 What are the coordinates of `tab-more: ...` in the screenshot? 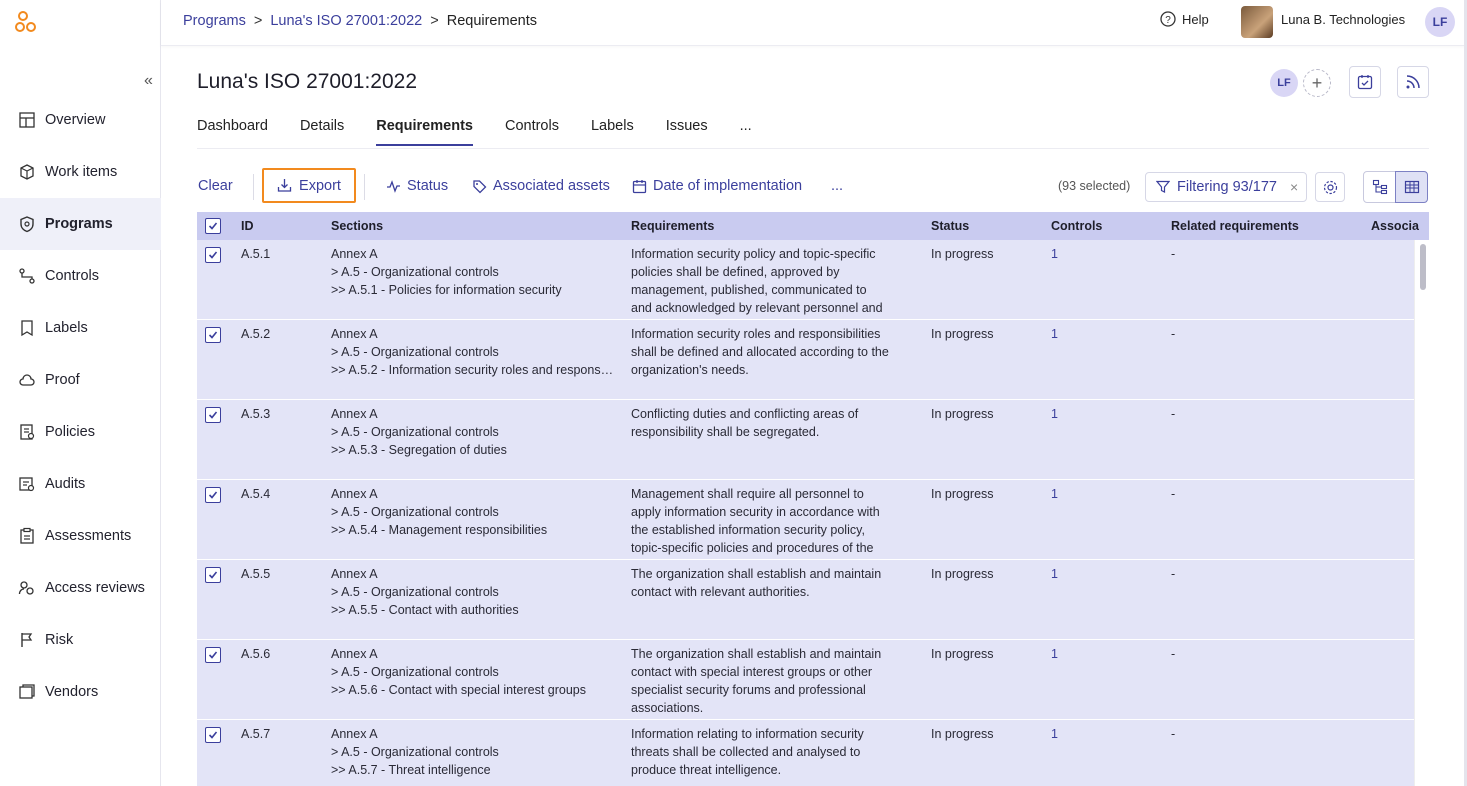 It's located at (746, 132).